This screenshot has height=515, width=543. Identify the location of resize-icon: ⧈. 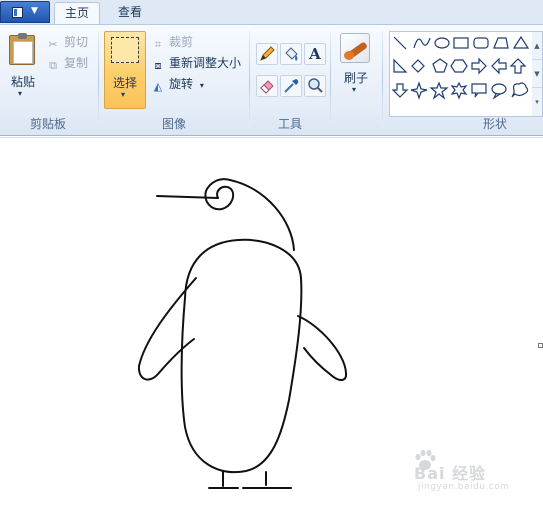
(158, 65).